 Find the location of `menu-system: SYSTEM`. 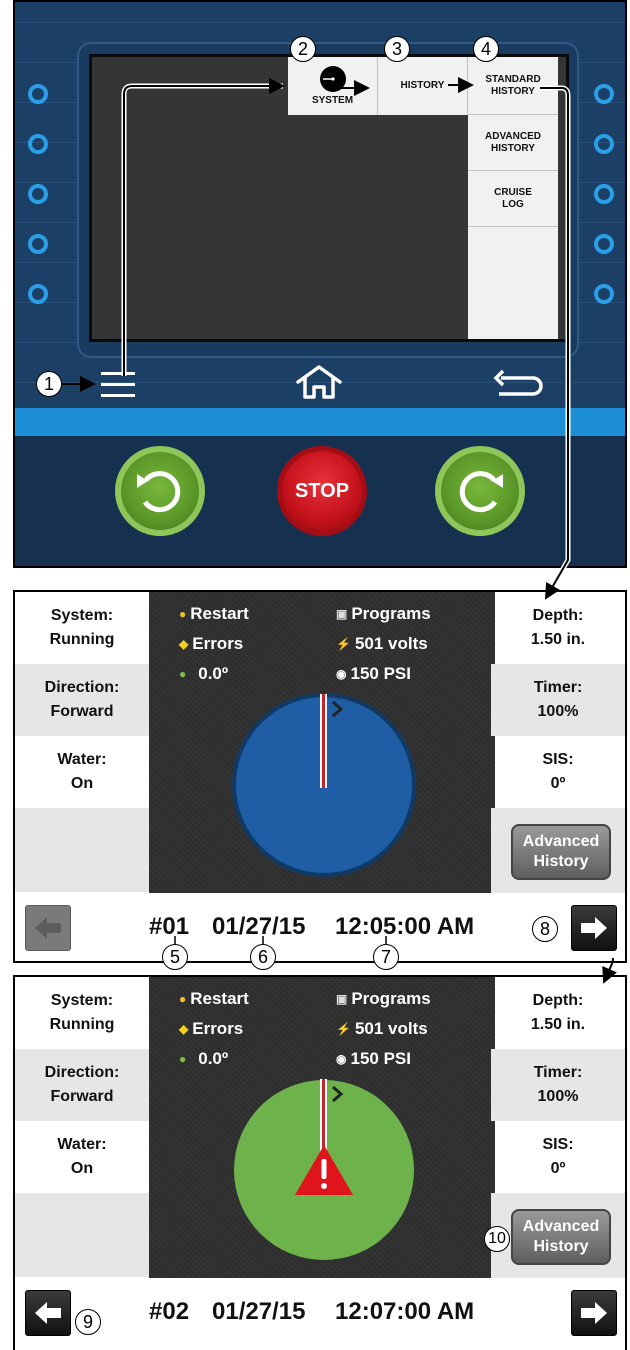

menu-system: SYSTEM is located at coordinates (333, 86).